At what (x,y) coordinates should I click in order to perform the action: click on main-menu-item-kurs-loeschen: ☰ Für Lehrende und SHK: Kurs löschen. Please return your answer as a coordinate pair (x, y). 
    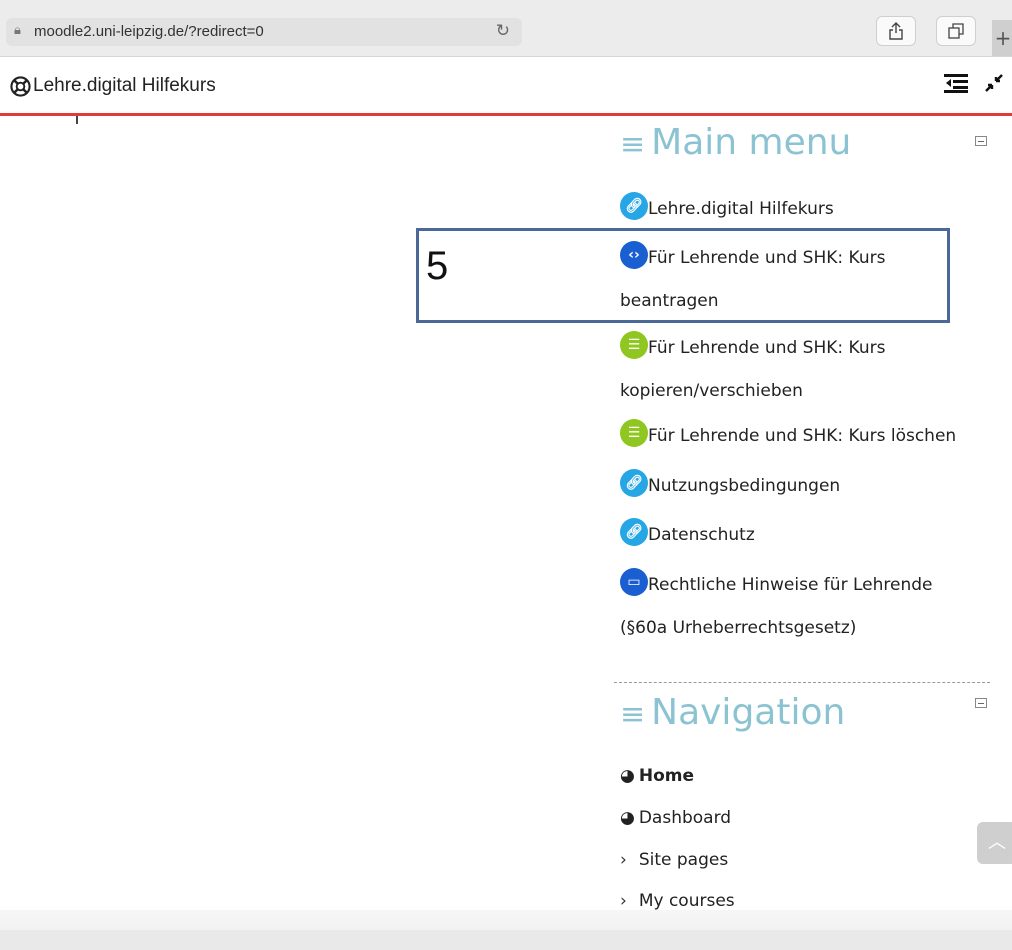
    Looking at the image, I should click on (800, 436).